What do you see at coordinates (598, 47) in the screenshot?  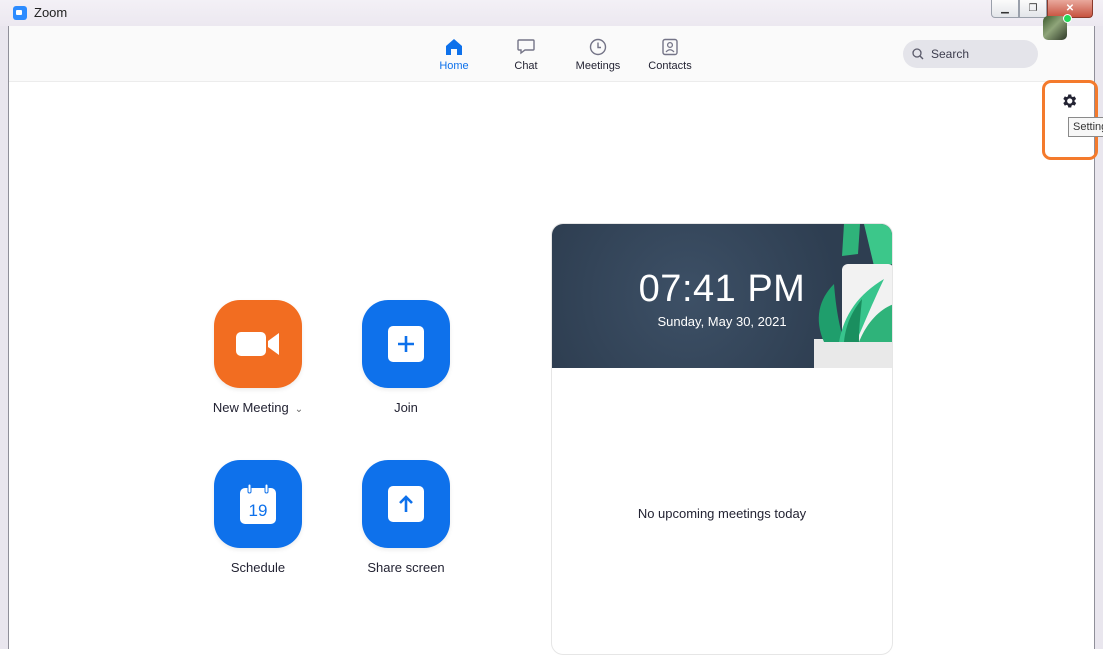 I see `clock-icon` at bounding box center [598, 47].